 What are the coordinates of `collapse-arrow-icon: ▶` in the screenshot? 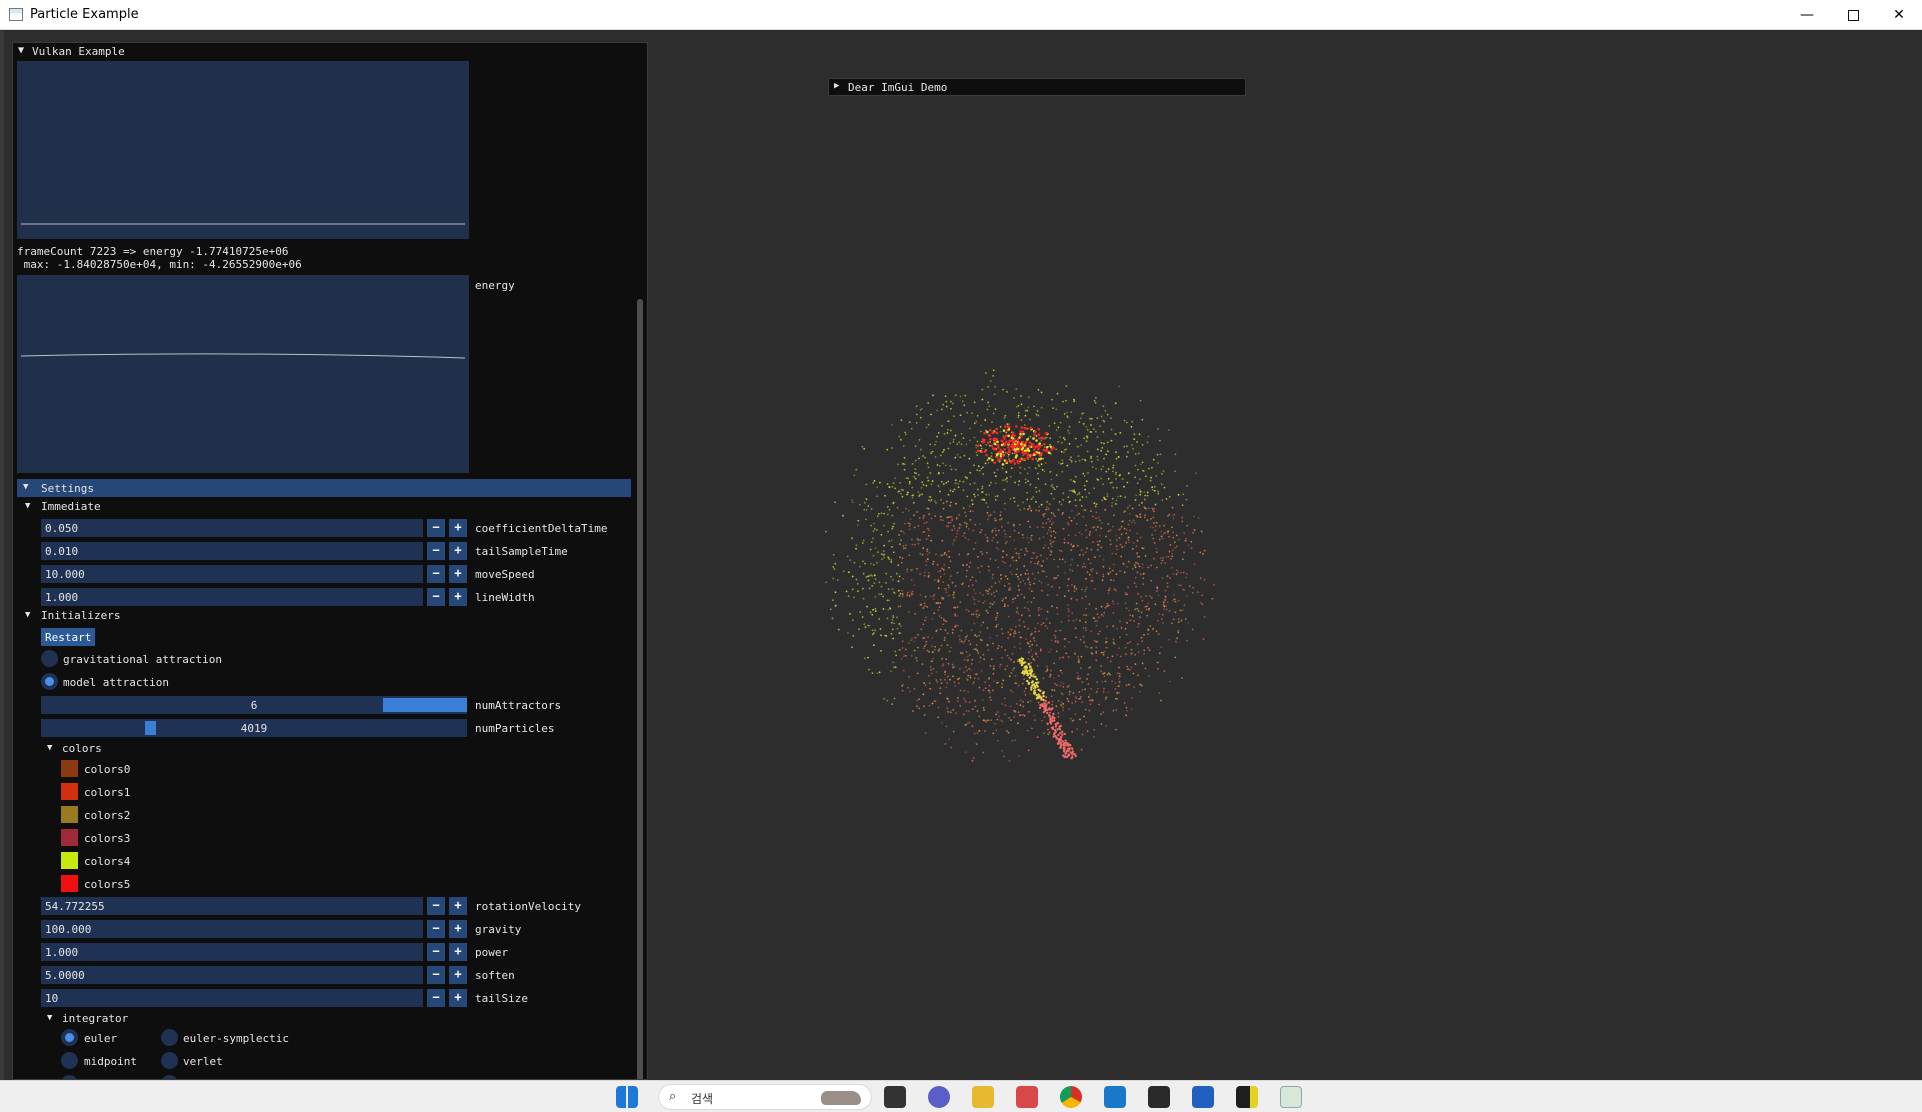 It's located at (836, 86).